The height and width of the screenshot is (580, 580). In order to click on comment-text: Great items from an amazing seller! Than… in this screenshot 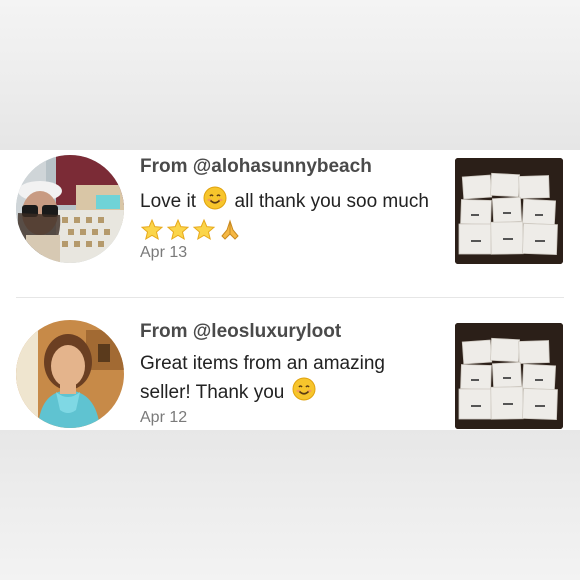, I will do `click(262, 378)`.